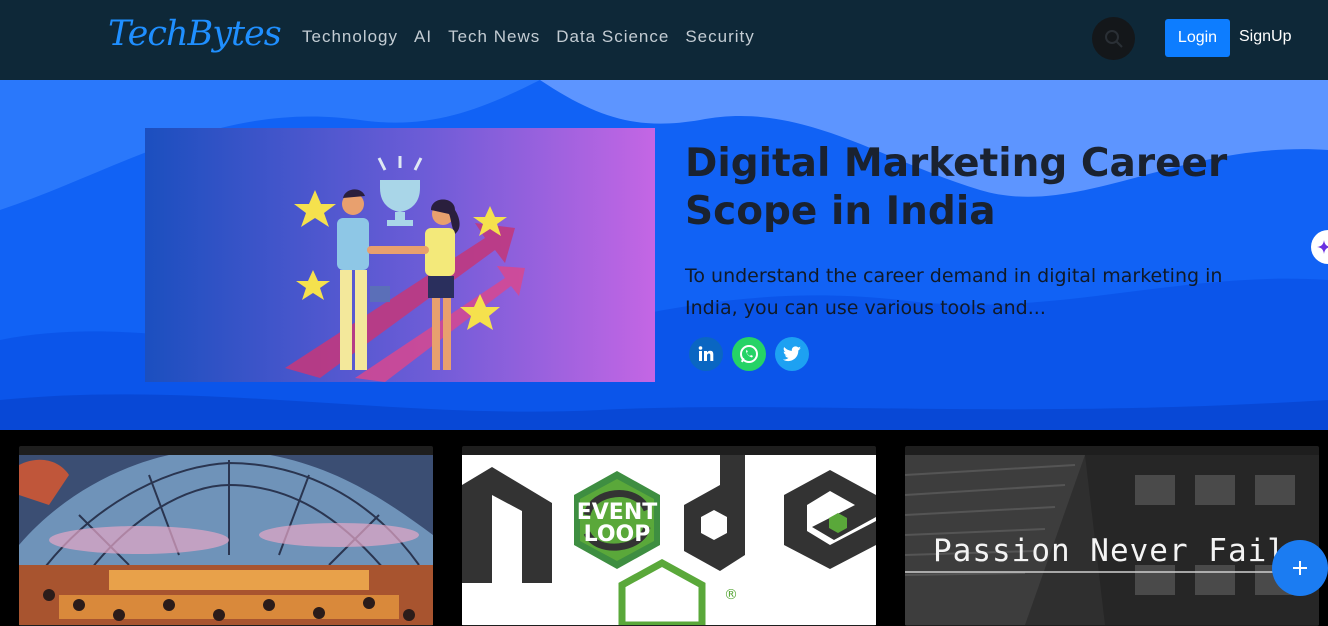  I want to click on twitter-icon, so click(791, 354).